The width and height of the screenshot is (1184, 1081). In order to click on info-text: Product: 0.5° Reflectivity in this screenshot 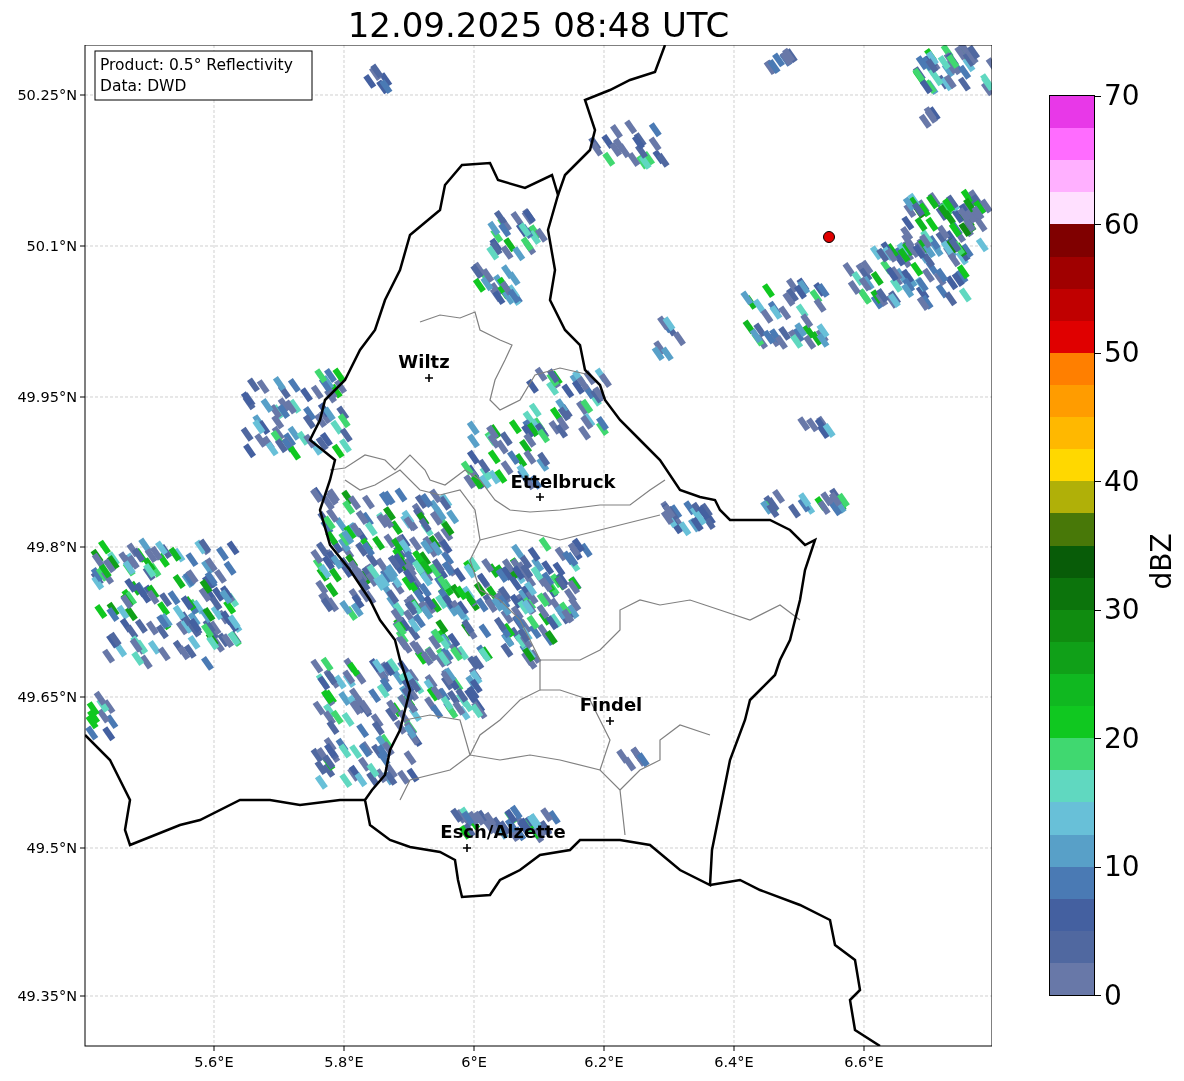, I will do `click(196, 65)`.